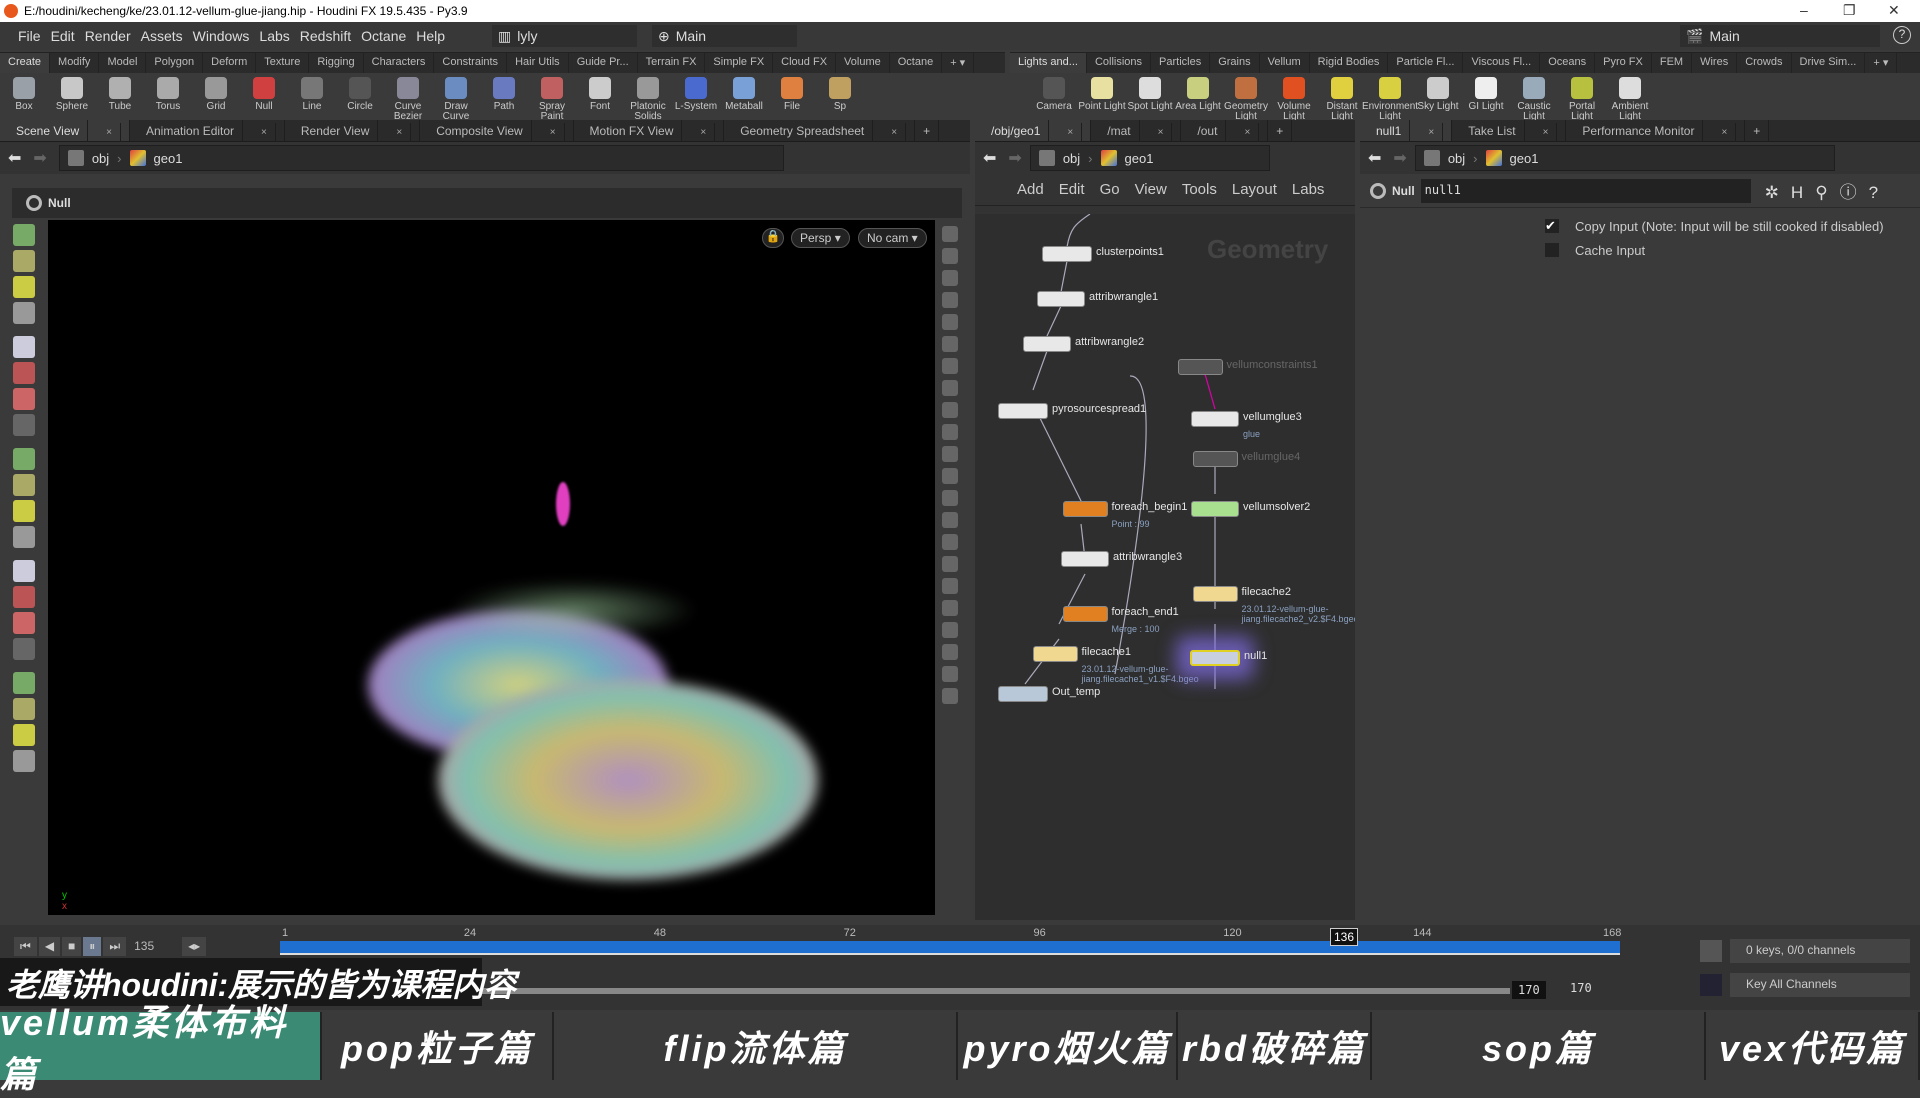 Image resolution: width=1920 pixels, height=1098 pixels. Describe the element at coordinates (756, 1046) in the screenshot. I see `course-banner: flip流体篇` at that location.